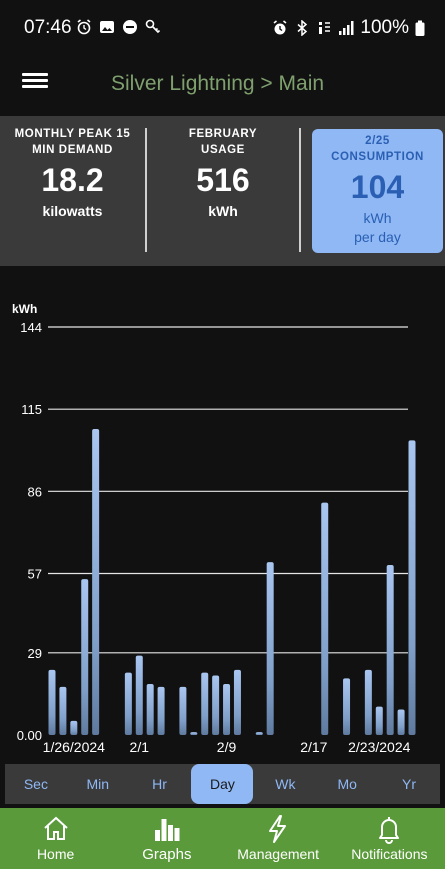 The width and height of the screenshot is (445, 869). I want to click on stat-unit: kWh, so click(223, 211).